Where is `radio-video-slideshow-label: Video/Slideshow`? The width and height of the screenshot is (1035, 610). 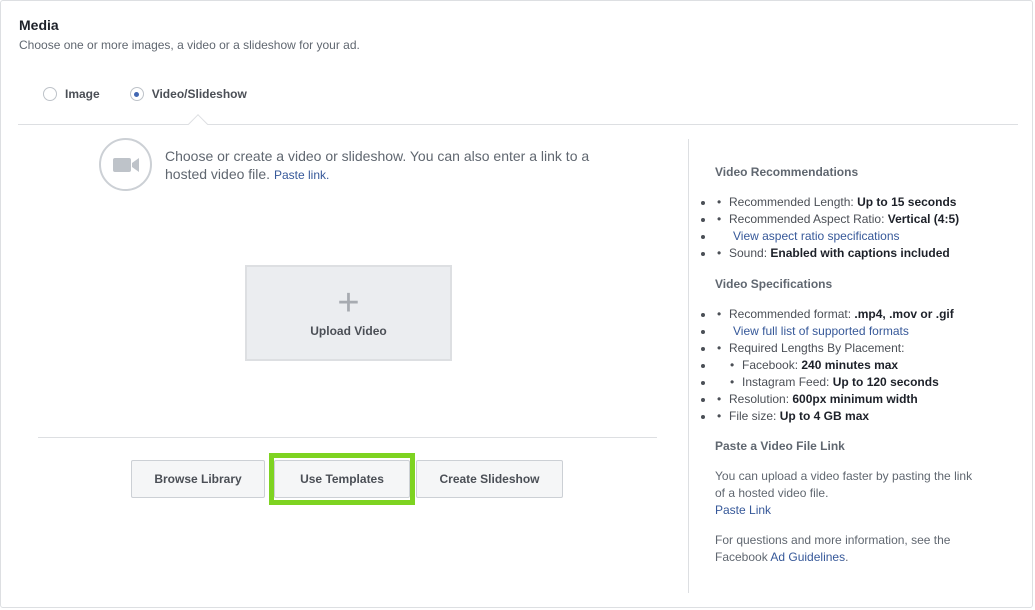
radio-video-slideshow-label: Video/Slideshow is located at coordinates (199, 94).